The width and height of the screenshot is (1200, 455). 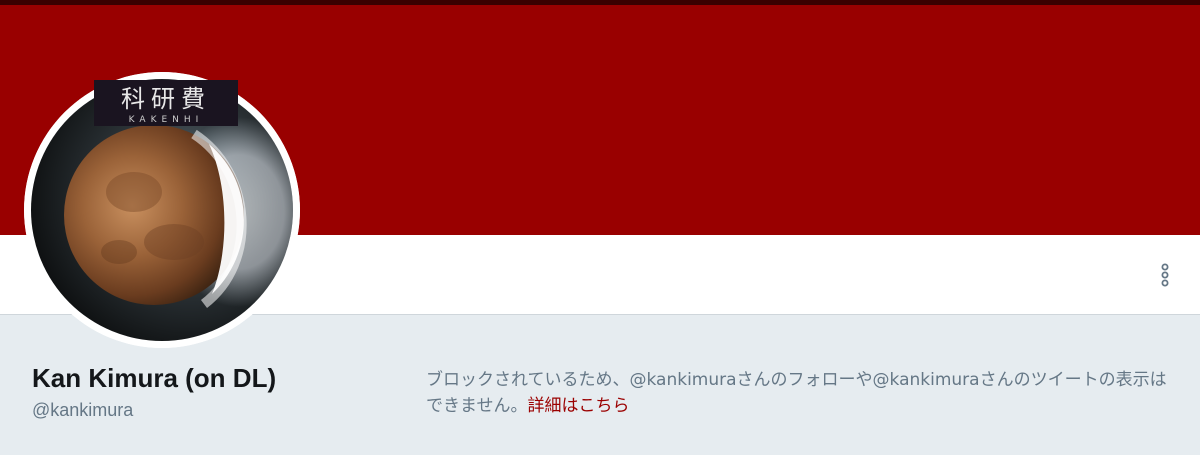 I want to click on profile-display-name: Kan Kimura (on DL), so click(x=154, y=378).